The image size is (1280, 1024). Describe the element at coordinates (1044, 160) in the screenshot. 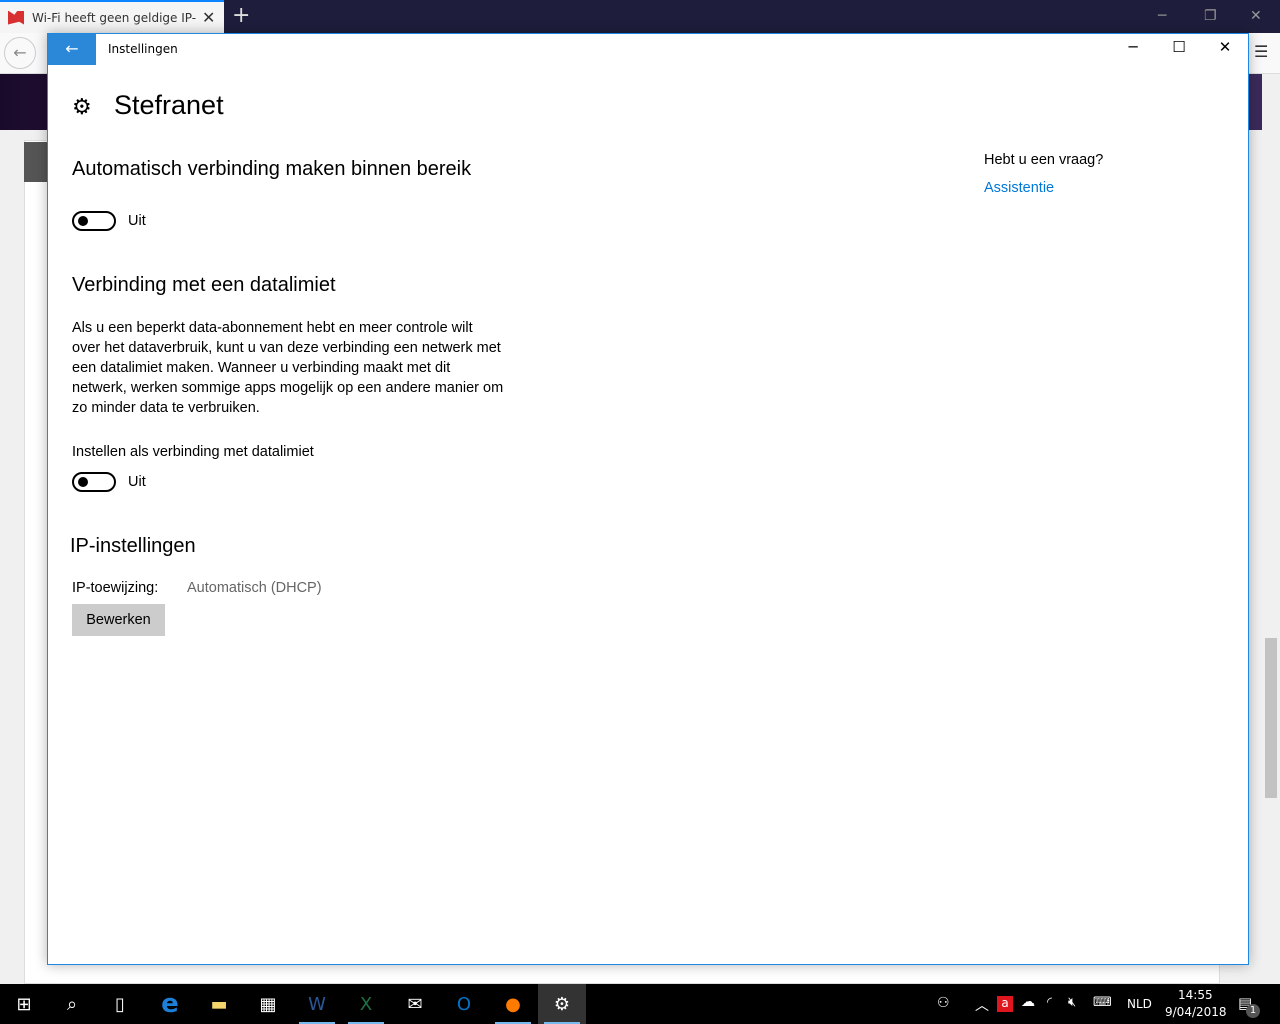

I see `help-question: Hebt u een vraag?` at that location.